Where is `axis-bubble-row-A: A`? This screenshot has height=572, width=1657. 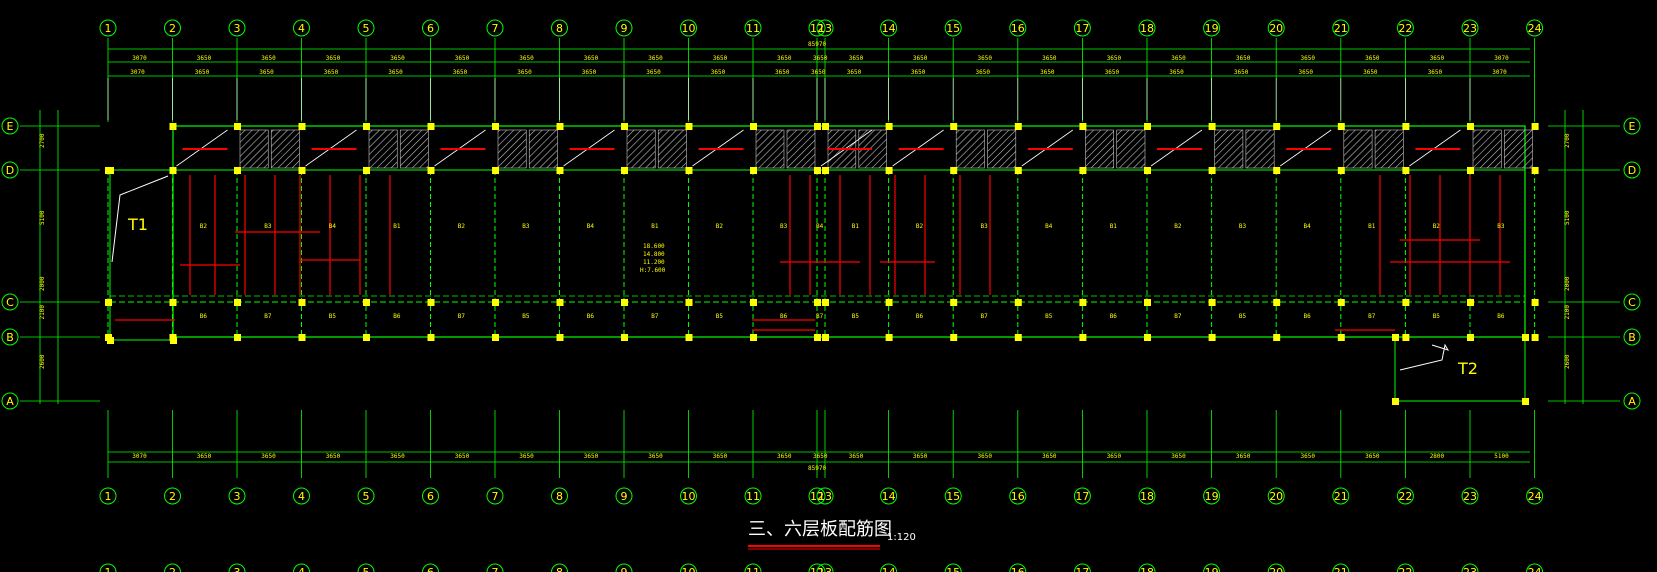
axis-bubble-row-A: A is located at coordinates (1632, 401).